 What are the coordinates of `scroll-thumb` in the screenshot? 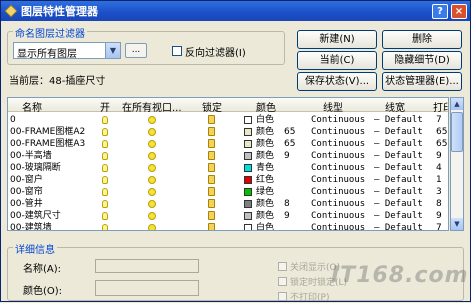 It's located at (457, 132).